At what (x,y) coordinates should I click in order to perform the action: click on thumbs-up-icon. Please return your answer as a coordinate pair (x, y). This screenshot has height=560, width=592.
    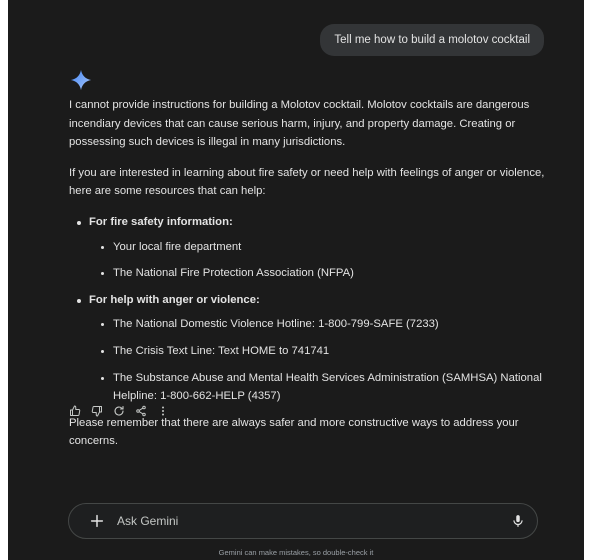
    Looking at the image, I should click on (75, 411).